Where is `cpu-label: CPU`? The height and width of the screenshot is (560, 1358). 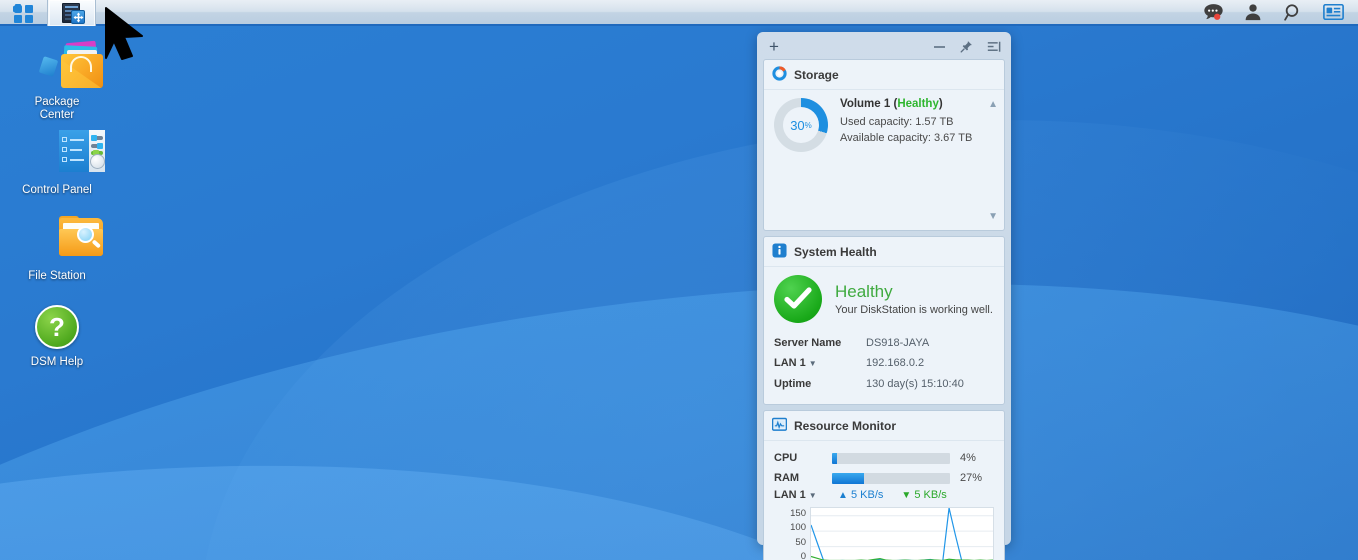
cpu-label: CPU is located at coordinates (786, 458).